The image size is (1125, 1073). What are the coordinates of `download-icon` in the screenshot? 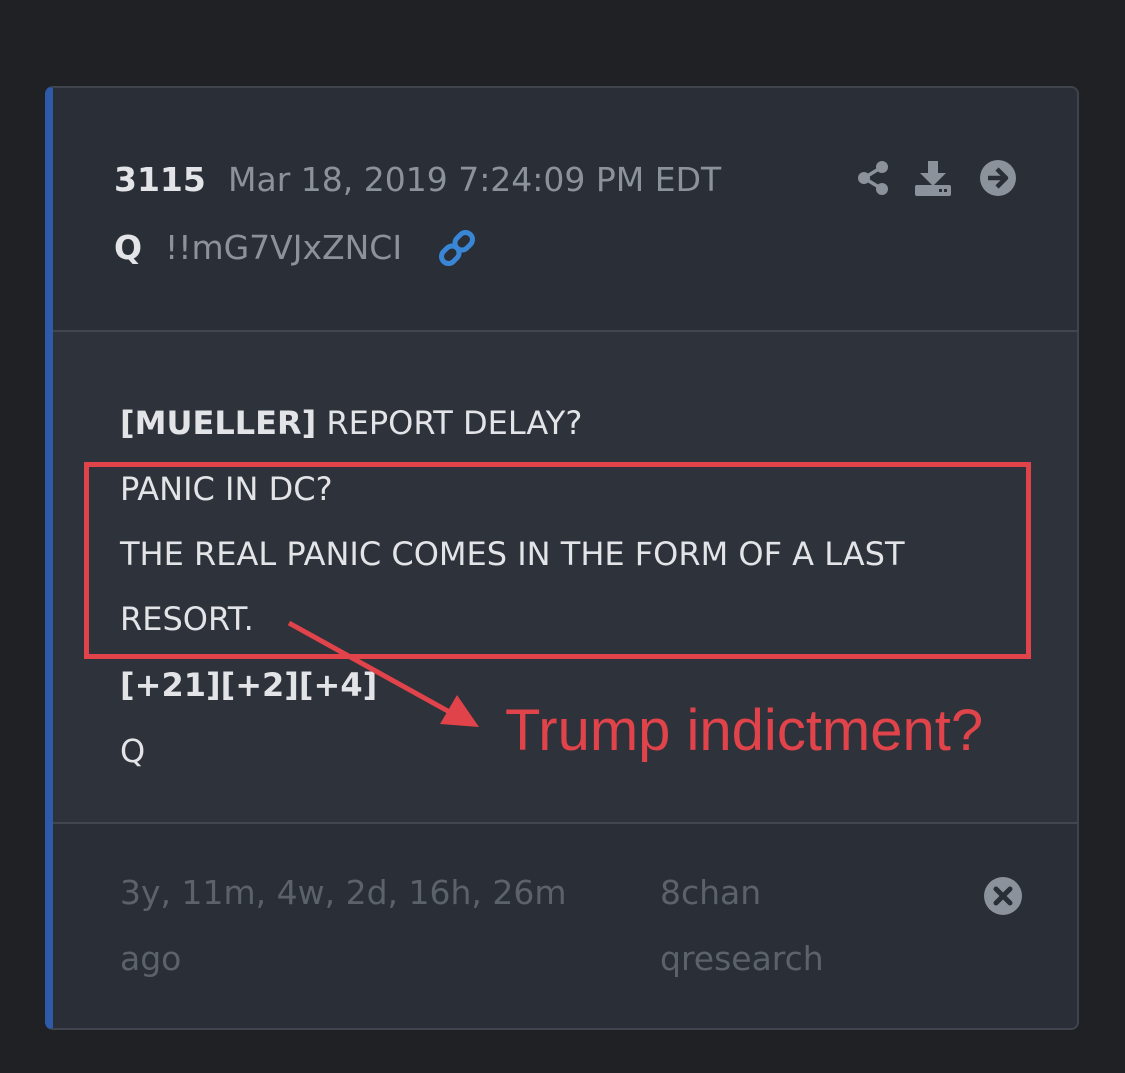 It's located at (933, 178).